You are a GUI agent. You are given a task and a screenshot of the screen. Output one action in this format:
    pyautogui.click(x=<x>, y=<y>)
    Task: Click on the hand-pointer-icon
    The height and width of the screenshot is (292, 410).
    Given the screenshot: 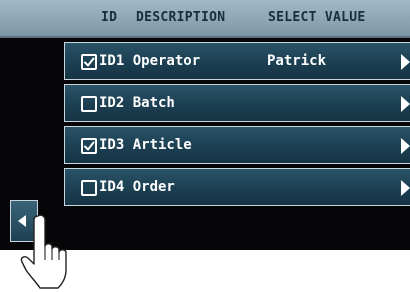 What is the action you would take?
    pyautogui.click(x=43, y=251)
    